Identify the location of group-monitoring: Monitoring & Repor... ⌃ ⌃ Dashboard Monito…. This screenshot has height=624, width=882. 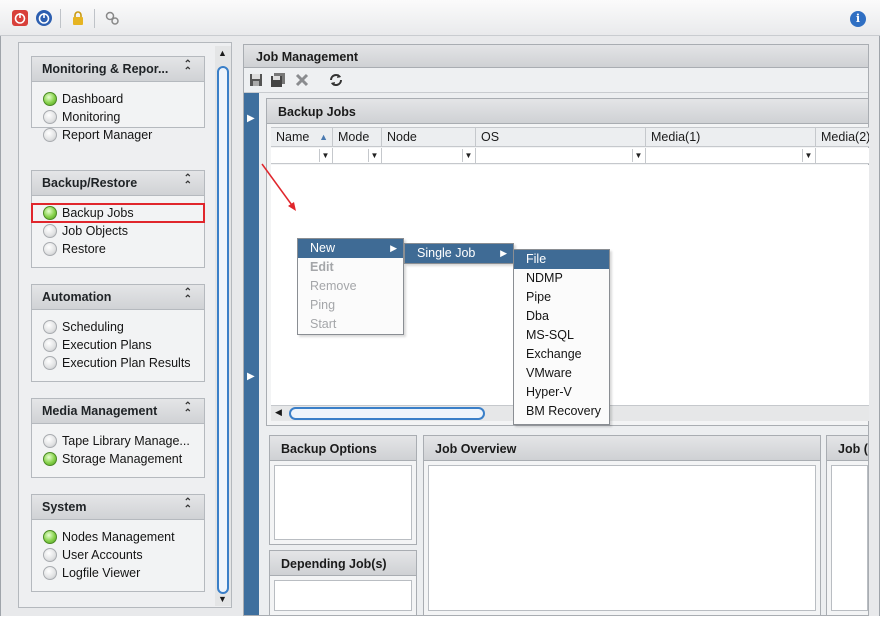
(118, 99).